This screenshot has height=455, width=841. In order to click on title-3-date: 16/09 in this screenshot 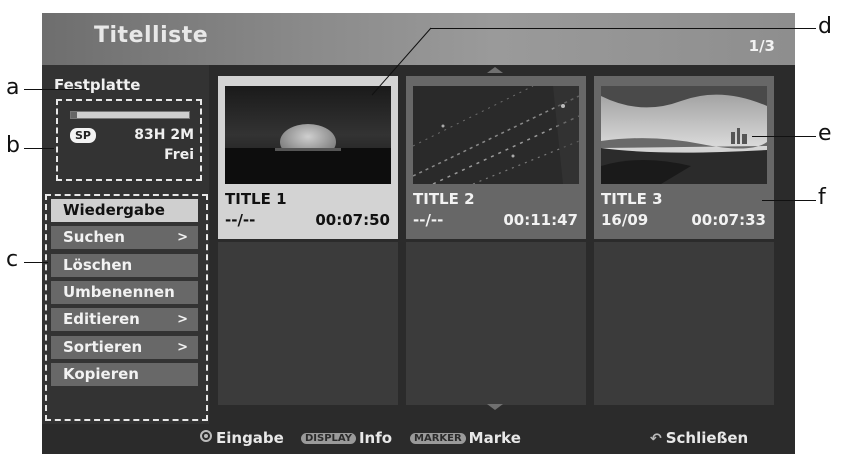, I will do `click(625, 220)`.